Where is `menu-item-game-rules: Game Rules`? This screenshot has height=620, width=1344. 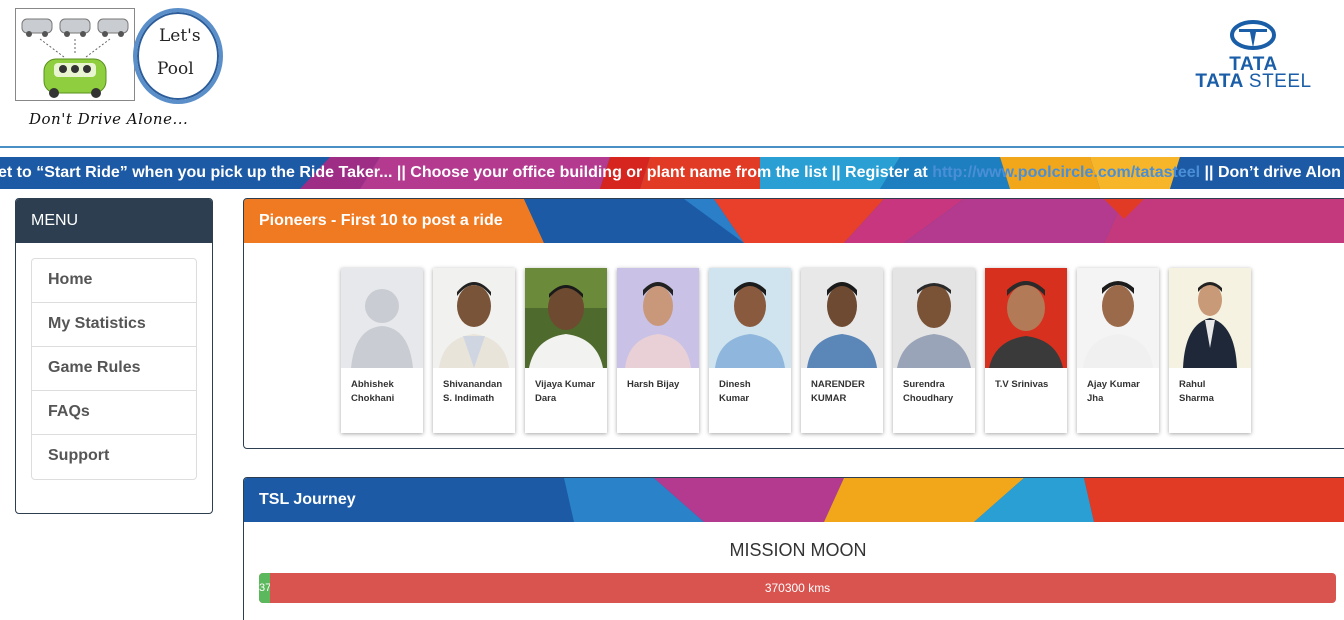 menu-item-game-rules: Game Rules is located at coordinates (114, 369).